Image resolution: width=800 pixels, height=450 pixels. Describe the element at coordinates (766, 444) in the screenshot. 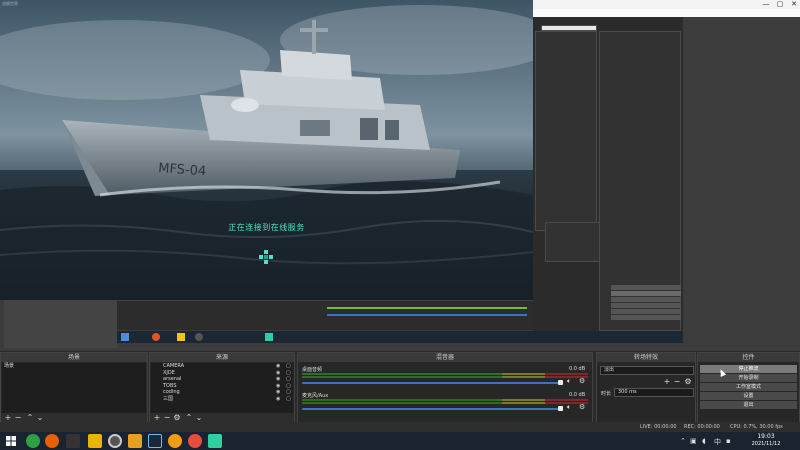

I see `clock-date: 2021/11/12` at that location.